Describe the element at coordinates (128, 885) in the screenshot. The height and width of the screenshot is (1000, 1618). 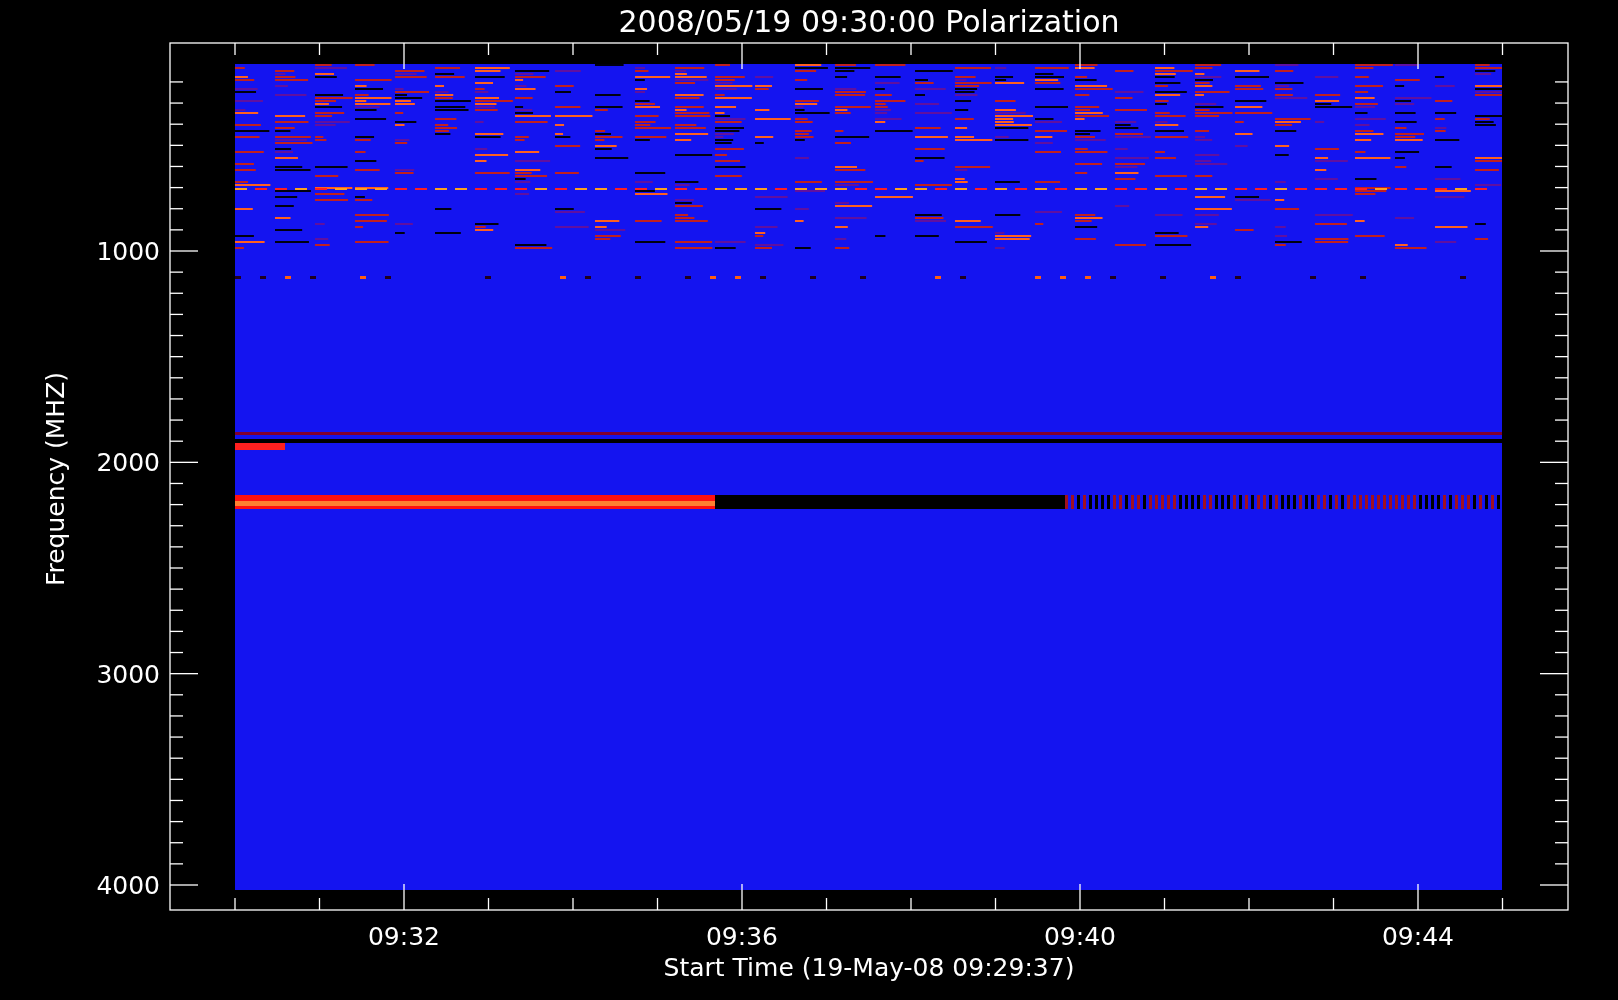
I see `tick-label: 4000` at that location.